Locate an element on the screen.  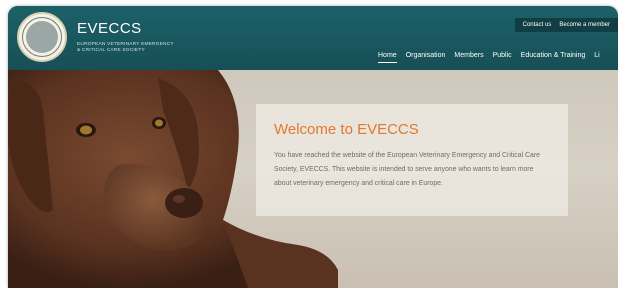
nav-education-training: Education & Training is located at coordinates (553, 55).